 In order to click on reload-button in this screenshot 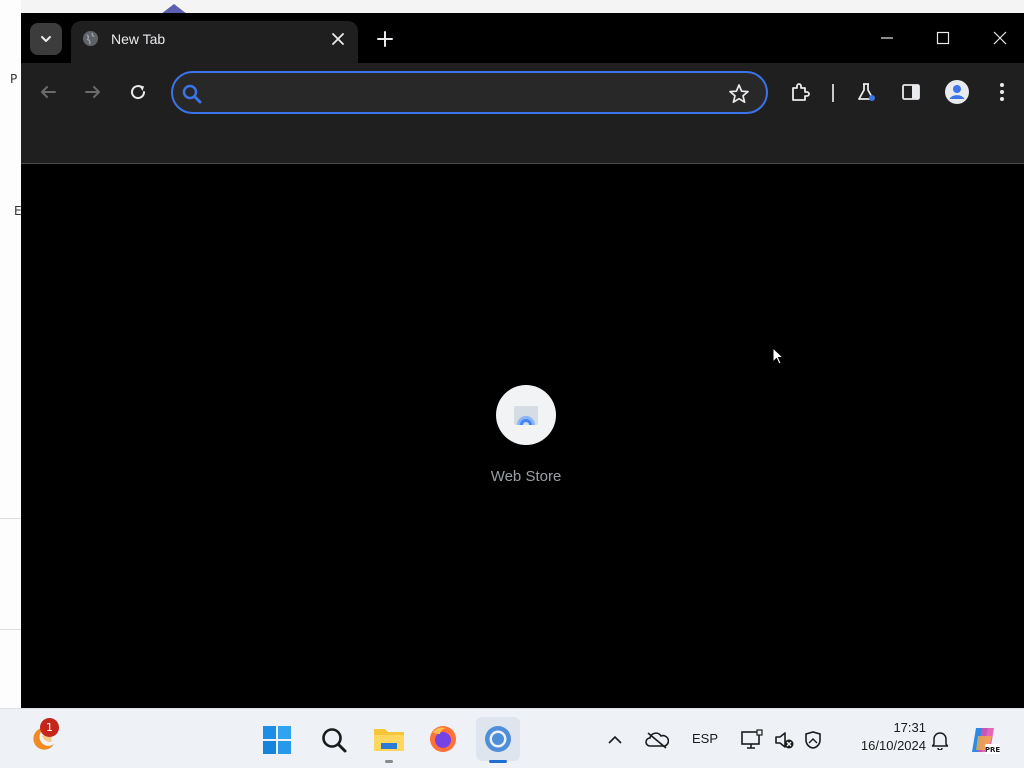, I will do `click(138, 92)`.